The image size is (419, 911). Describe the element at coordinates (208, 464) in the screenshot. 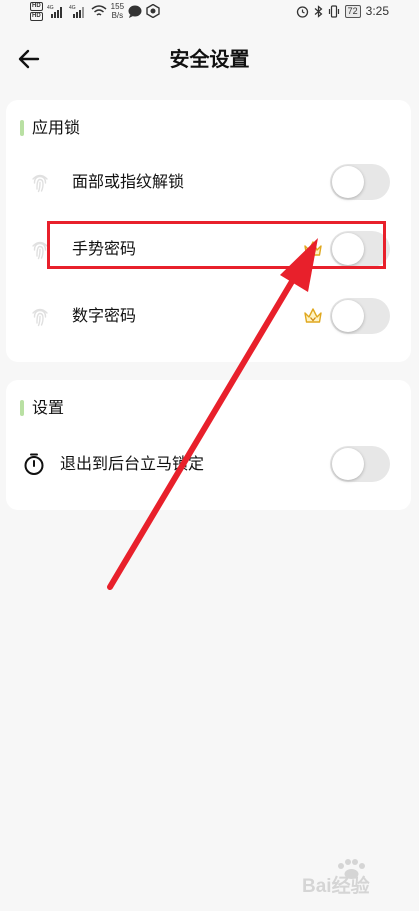

I see `row-lock-on-background: 退出到后台立马锁定` at that location.